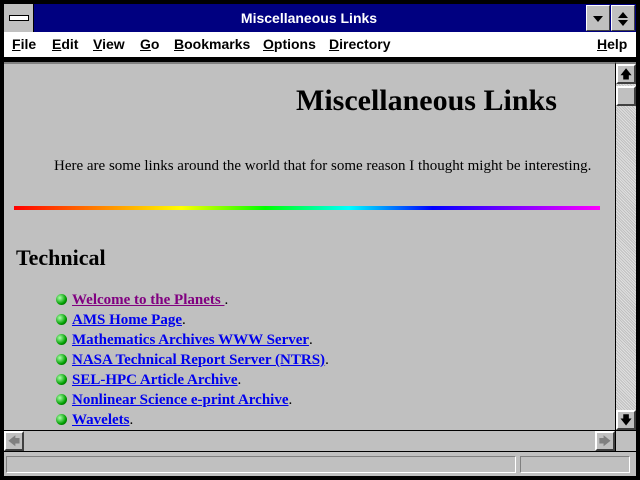 The image size is (640, 480). I want to click on link-nasa-ntrs: NASA Technical Report Server (NTRS), so click(198, 360).